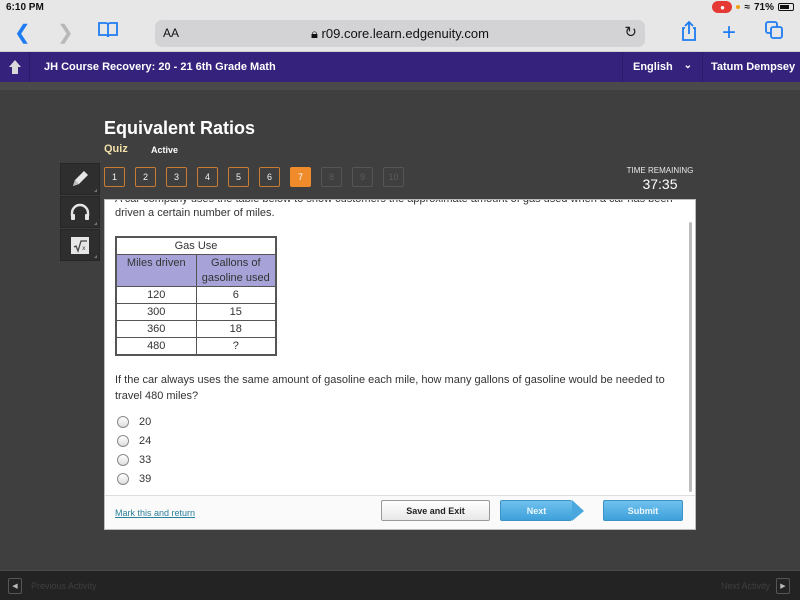  I want to click on timer-value: 37:35, so click(660, 184).